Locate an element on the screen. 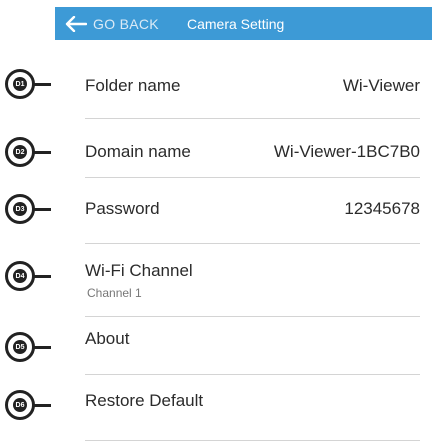 The image size is (432, 445). setting-label: Folder name is located at coordinates (133, 85).